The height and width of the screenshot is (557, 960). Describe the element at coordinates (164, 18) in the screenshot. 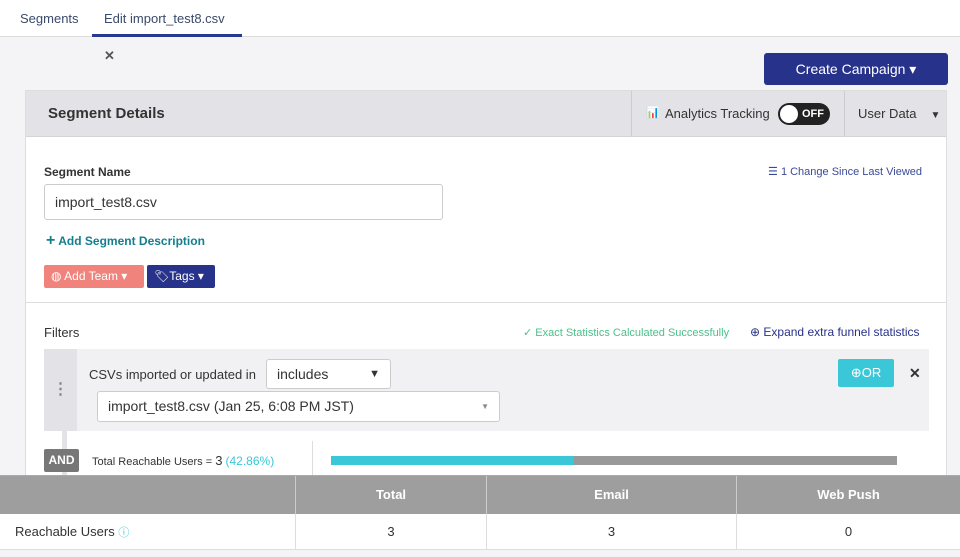

I see `tab-label: Edit import_test8.csv` at that location.